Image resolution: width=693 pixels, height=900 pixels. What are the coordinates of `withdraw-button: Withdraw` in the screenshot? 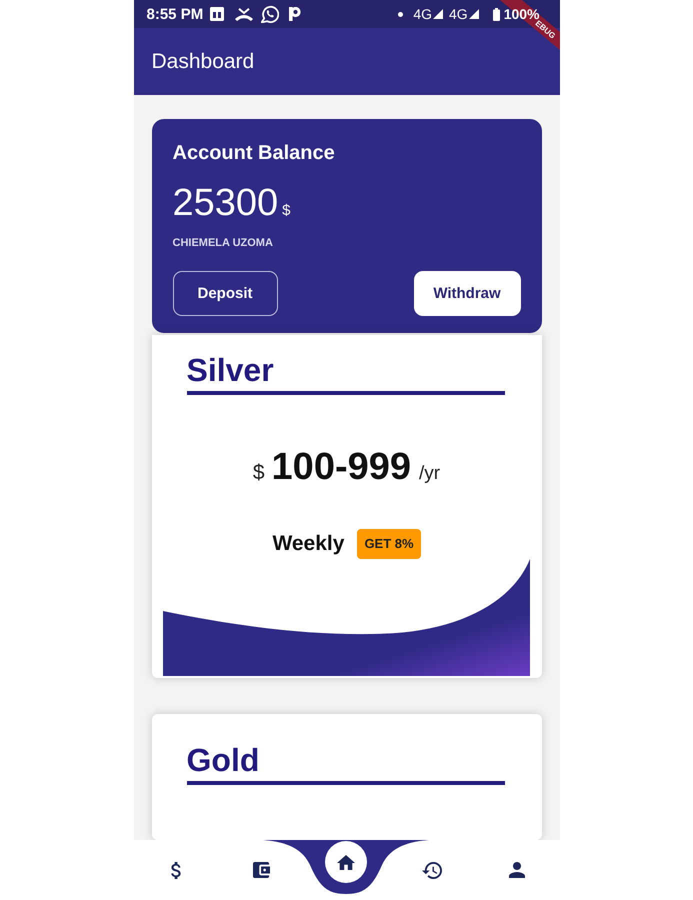 It's located at (467, 293).